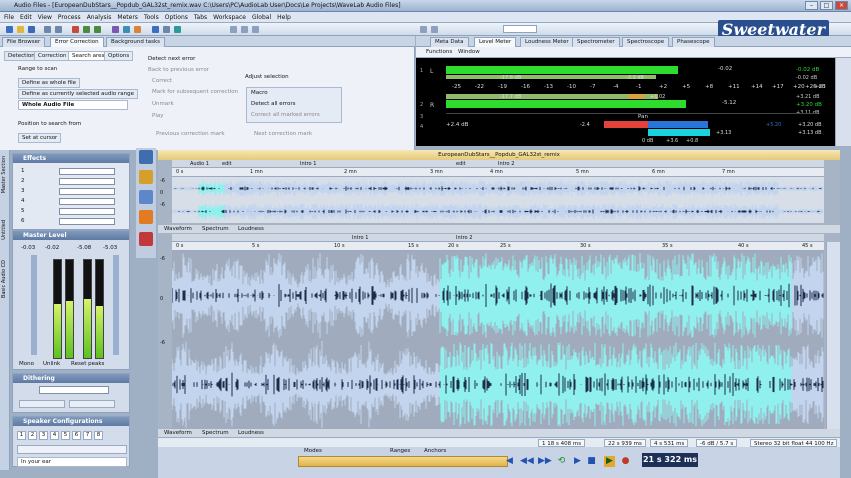  I want to click on stop-icon: ■, so click(591, 461).